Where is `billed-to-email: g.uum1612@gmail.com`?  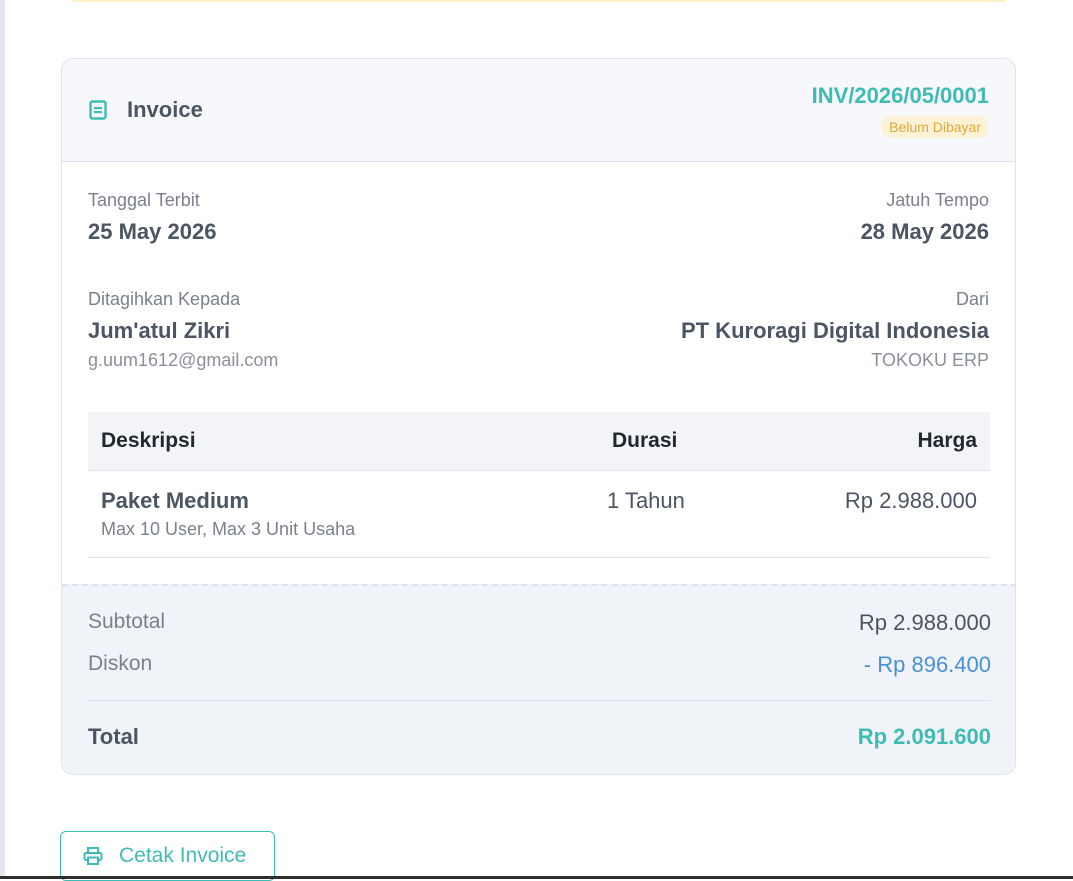
billed-to-email: g.uum1612@gmail.com is located at coordinates (183, 360).